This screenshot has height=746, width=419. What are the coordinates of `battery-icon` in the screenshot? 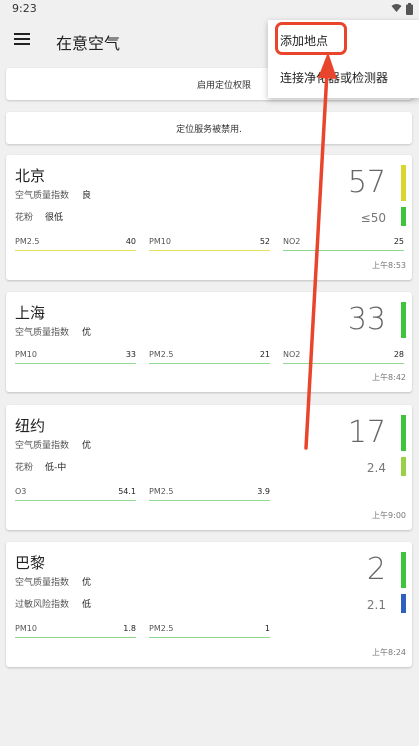 It's located at (409, 9).